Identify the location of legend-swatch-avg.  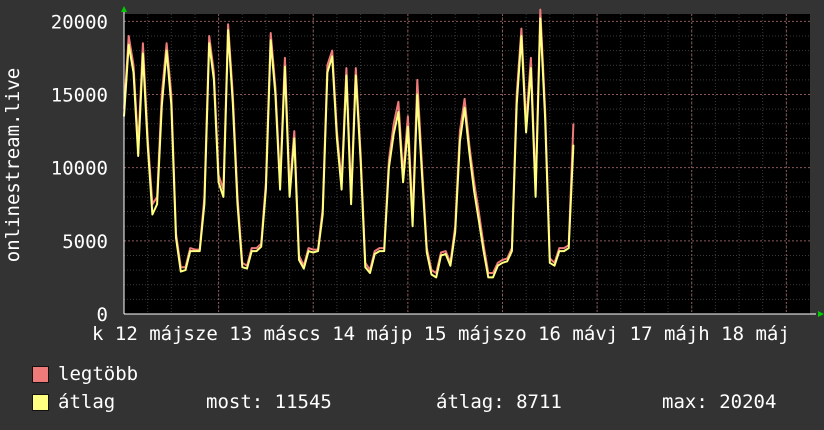
(40, 402).